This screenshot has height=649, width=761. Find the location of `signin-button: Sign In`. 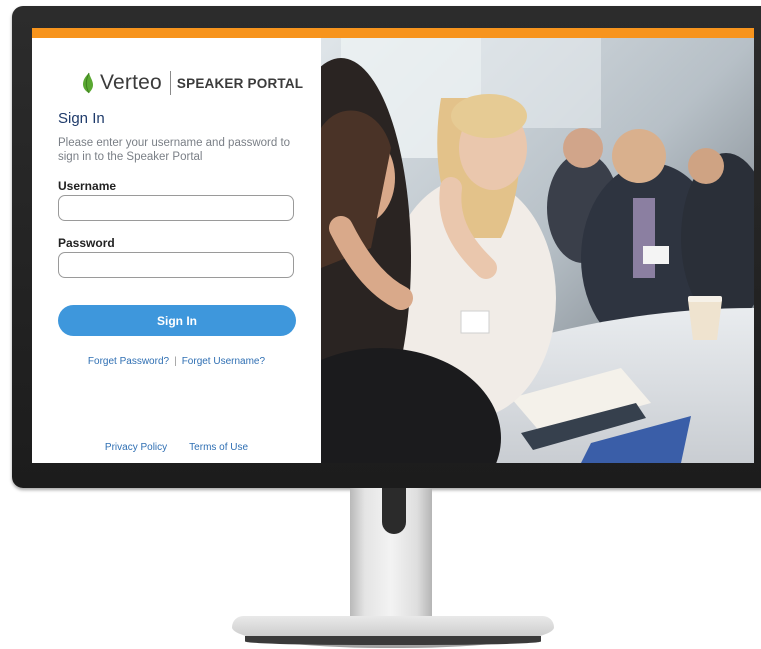

signin-button: Sign In is located at coordinates (177, 320).